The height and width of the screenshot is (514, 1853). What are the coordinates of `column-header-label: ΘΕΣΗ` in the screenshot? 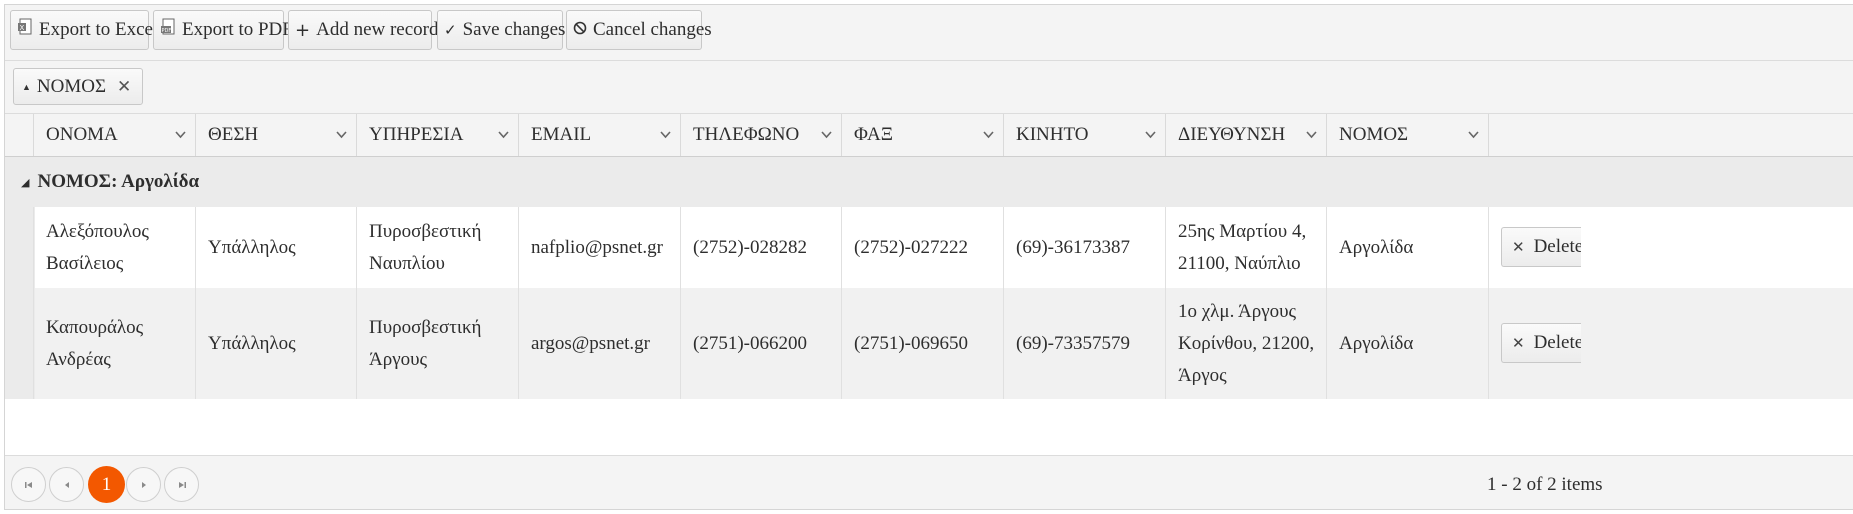 It's located at (233, 134).